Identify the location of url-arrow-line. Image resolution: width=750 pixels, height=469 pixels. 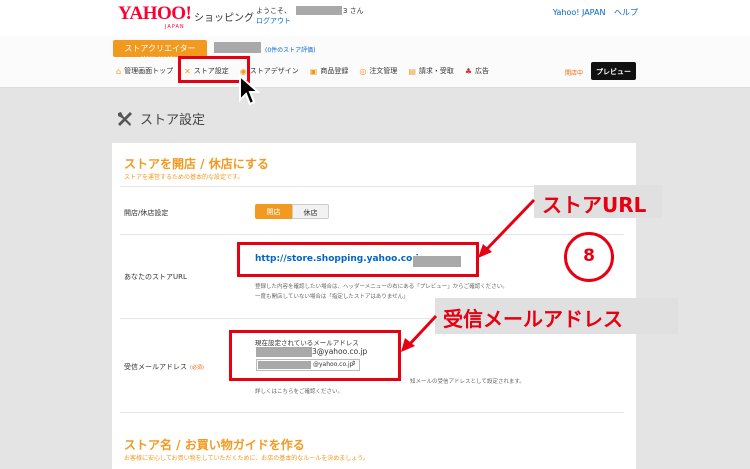
(509, 225).